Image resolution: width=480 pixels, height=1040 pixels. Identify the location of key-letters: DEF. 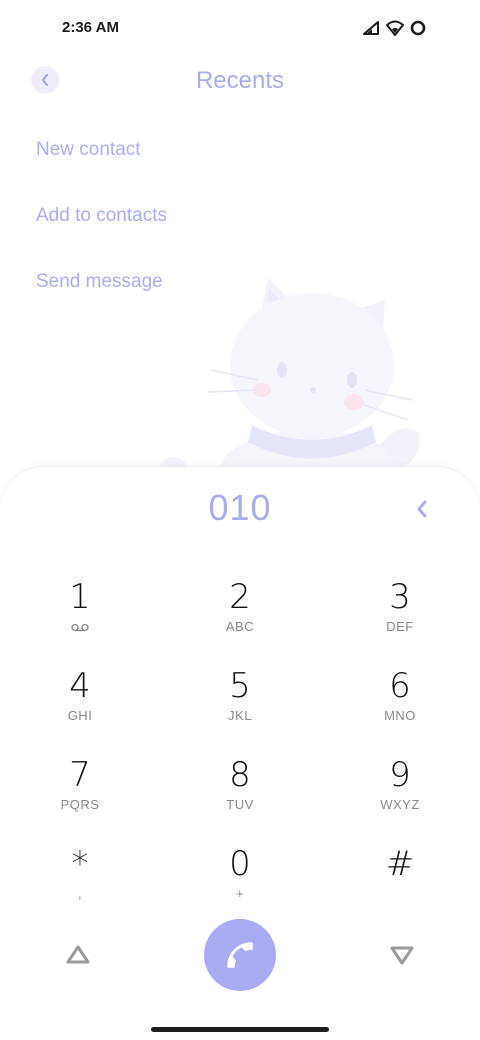
(400, 626).